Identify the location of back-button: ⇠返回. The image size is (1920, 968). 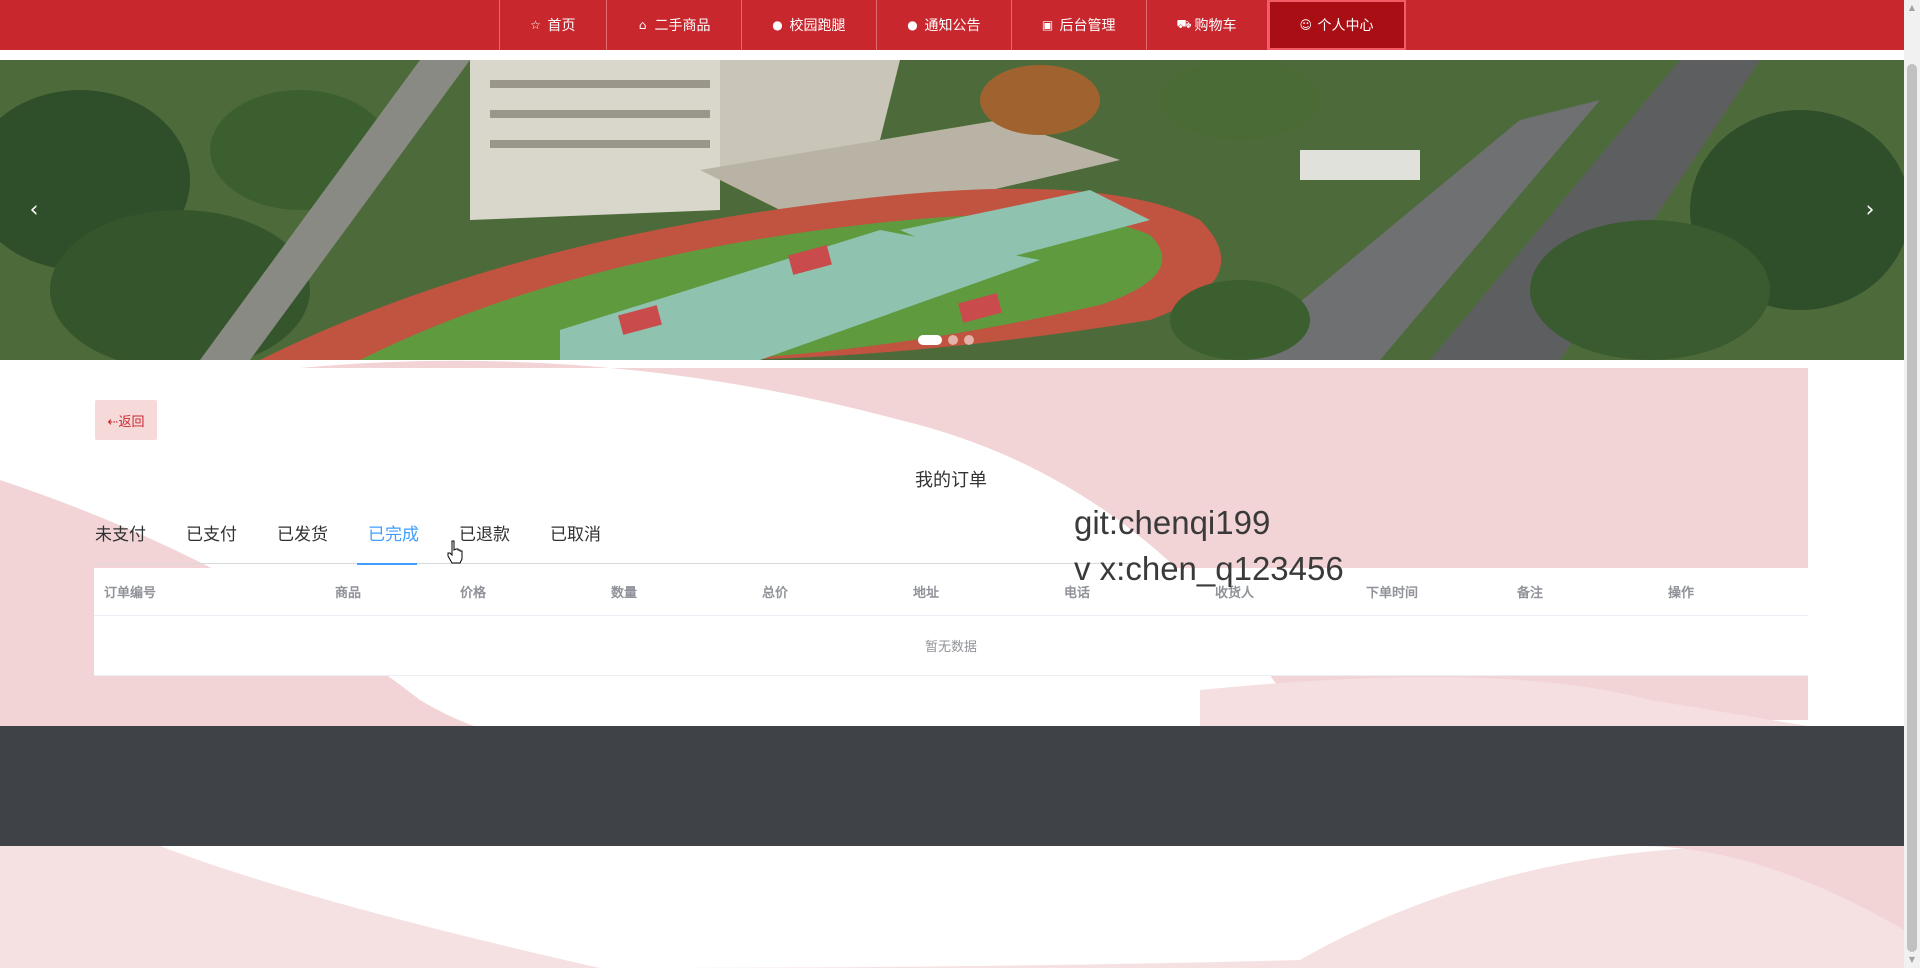
(126, 420).